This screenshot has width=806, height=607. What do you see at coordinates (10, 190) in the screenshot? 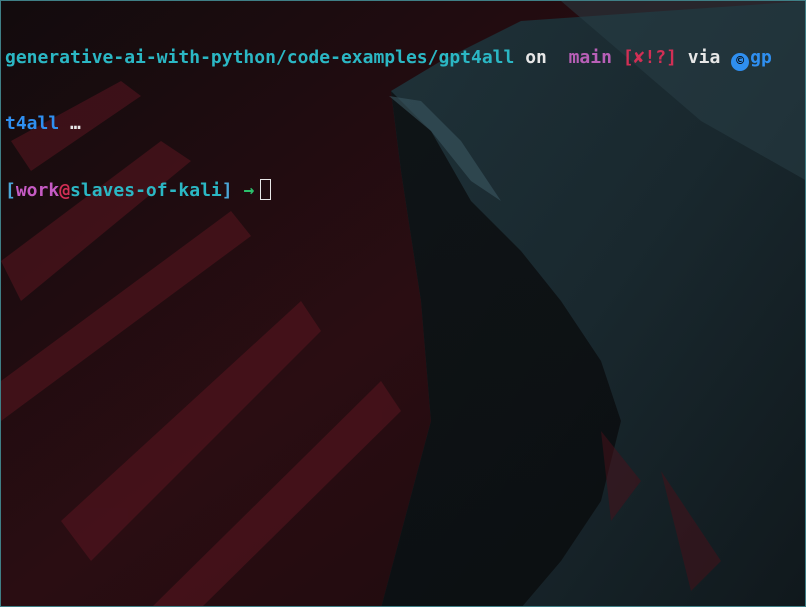
I see `prompt-bracket-open: [` at bounding box center [10, 190].